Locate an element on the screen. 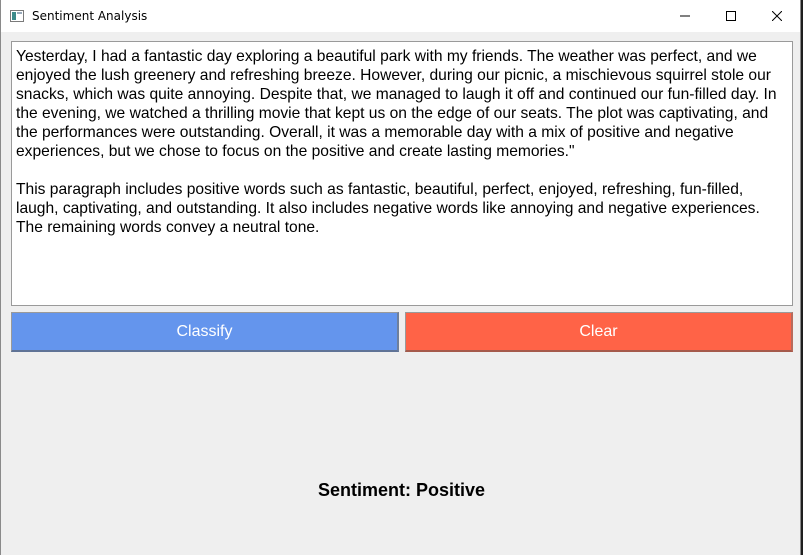 Image resolution: width=803 pixels, height=555 pixels. app-icon is located at coordinates (17, 16).